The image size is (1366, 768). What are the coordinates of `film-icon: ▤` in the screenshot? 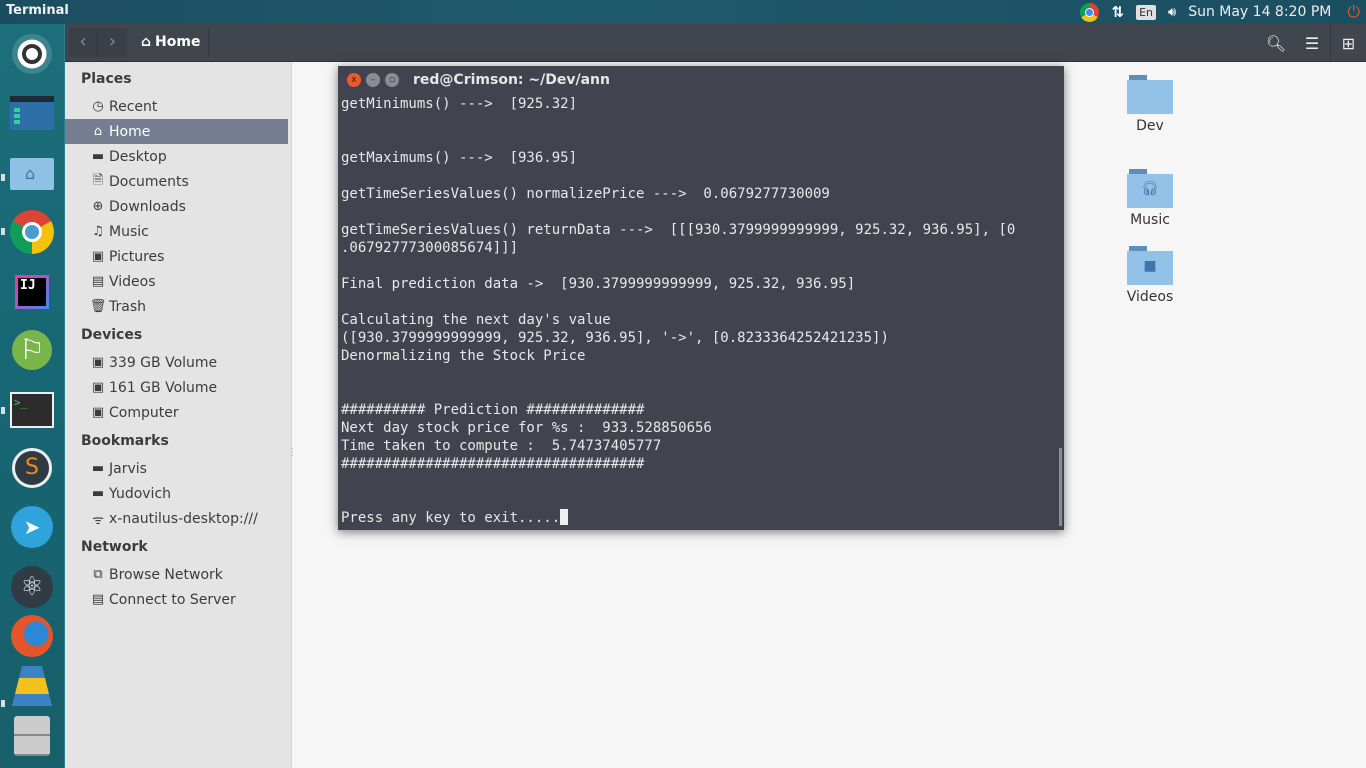 It's located at (98, 281).